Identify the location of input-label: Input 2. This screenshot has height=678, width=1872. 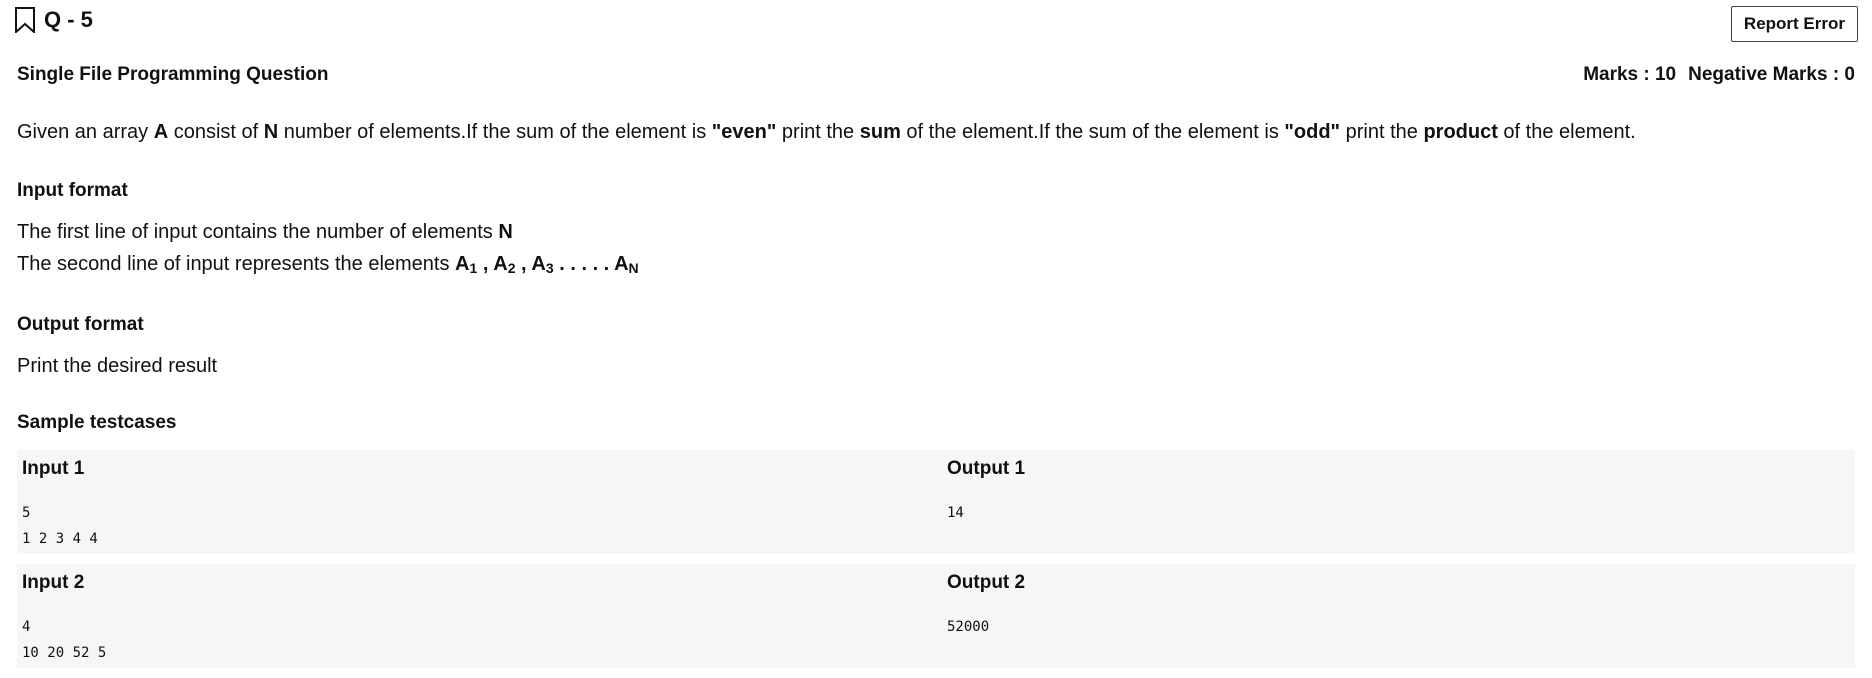
(53, 582).